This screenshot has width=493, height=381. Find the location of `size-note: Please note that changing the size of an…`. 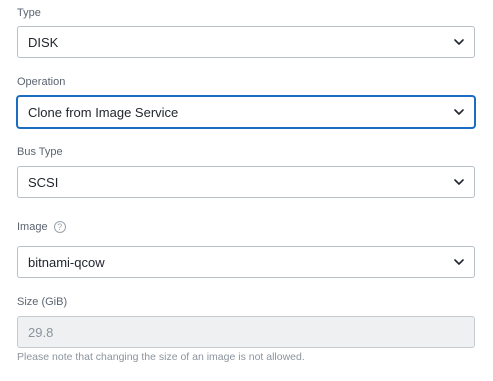

size-note: Please note that changing the size of an… is located at coordinates (161, 357).